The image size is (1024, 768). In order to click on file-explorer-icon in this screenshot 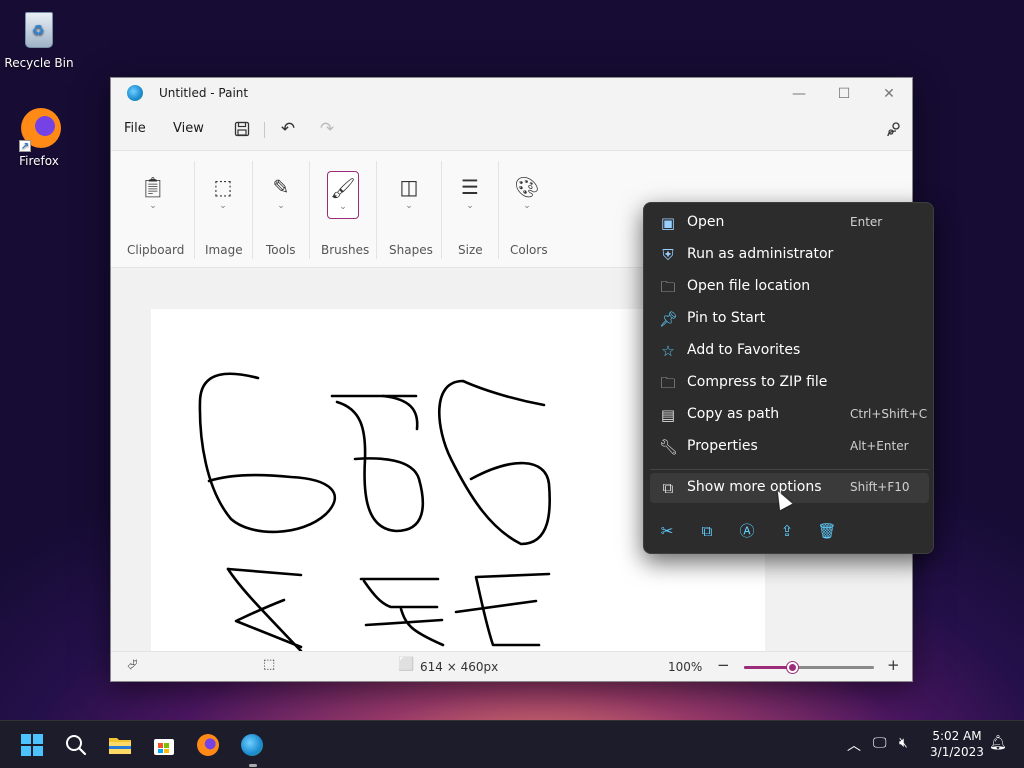, I will do `click(120, 745)`.